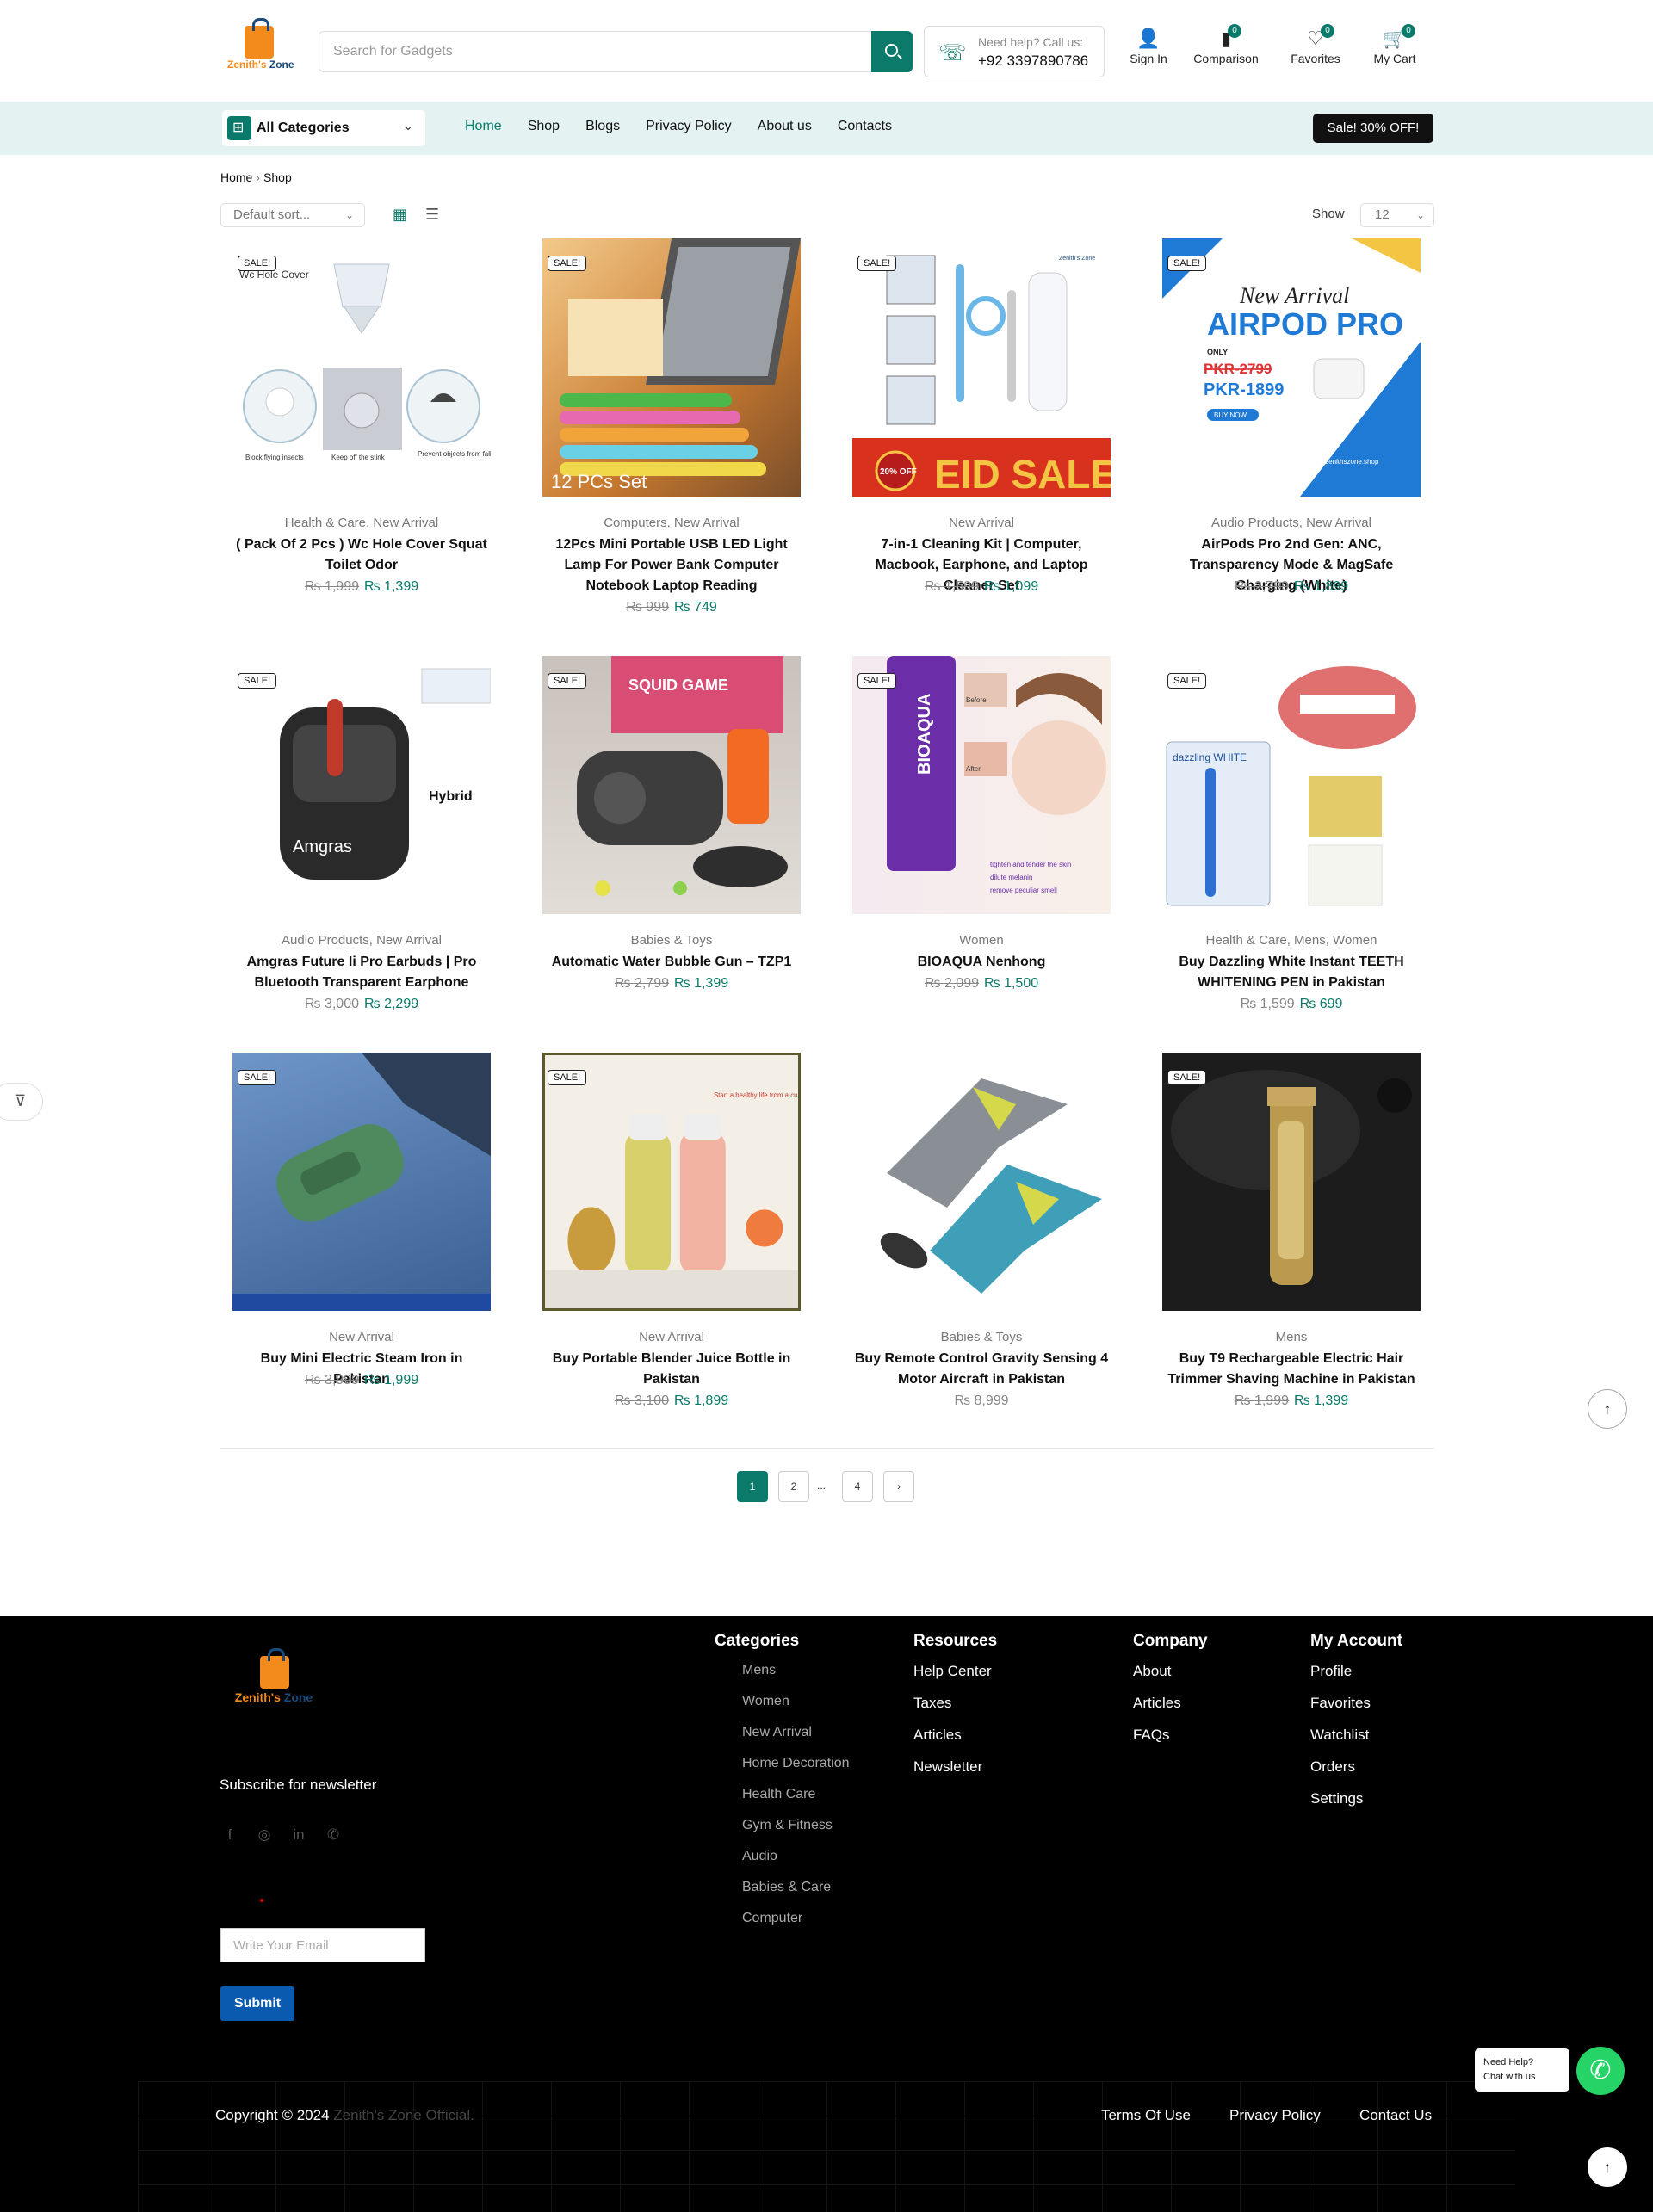 This screenshot has height=2212, width=1653. What do you see at coordinates (1171, 1671) in the screenshot?
I see `footer-link: About` at bounding box center [1171, 1671].